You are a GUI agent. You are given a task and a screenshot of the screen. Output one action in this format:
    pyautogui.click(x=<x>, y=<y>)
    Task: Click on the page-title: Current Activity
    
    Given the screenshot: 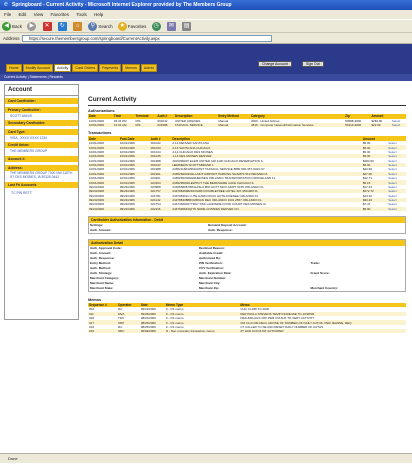 What is the action you would take?
    pyautogui.click(x=247, y=101)
    